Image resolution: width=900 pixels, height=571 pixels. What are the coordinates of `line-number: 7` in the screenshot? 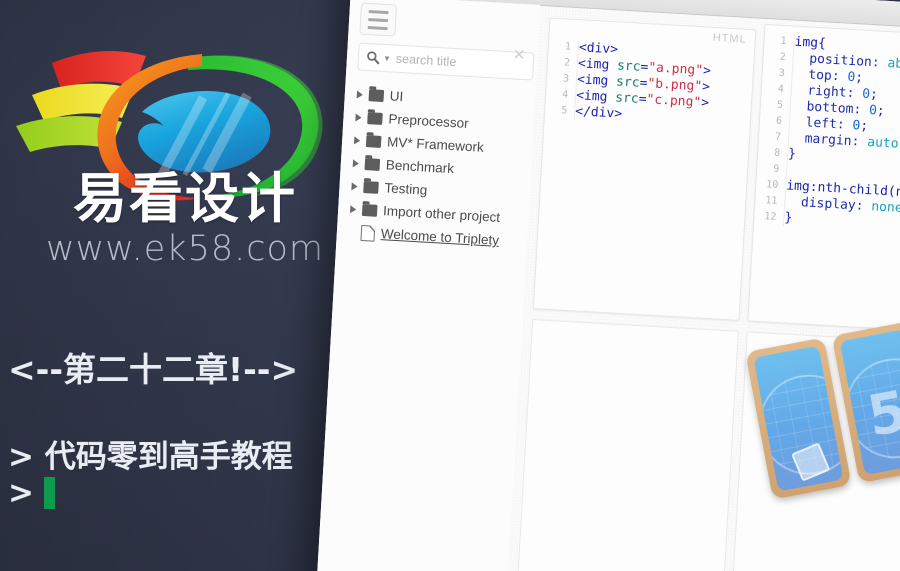 It's located at (774, 137).